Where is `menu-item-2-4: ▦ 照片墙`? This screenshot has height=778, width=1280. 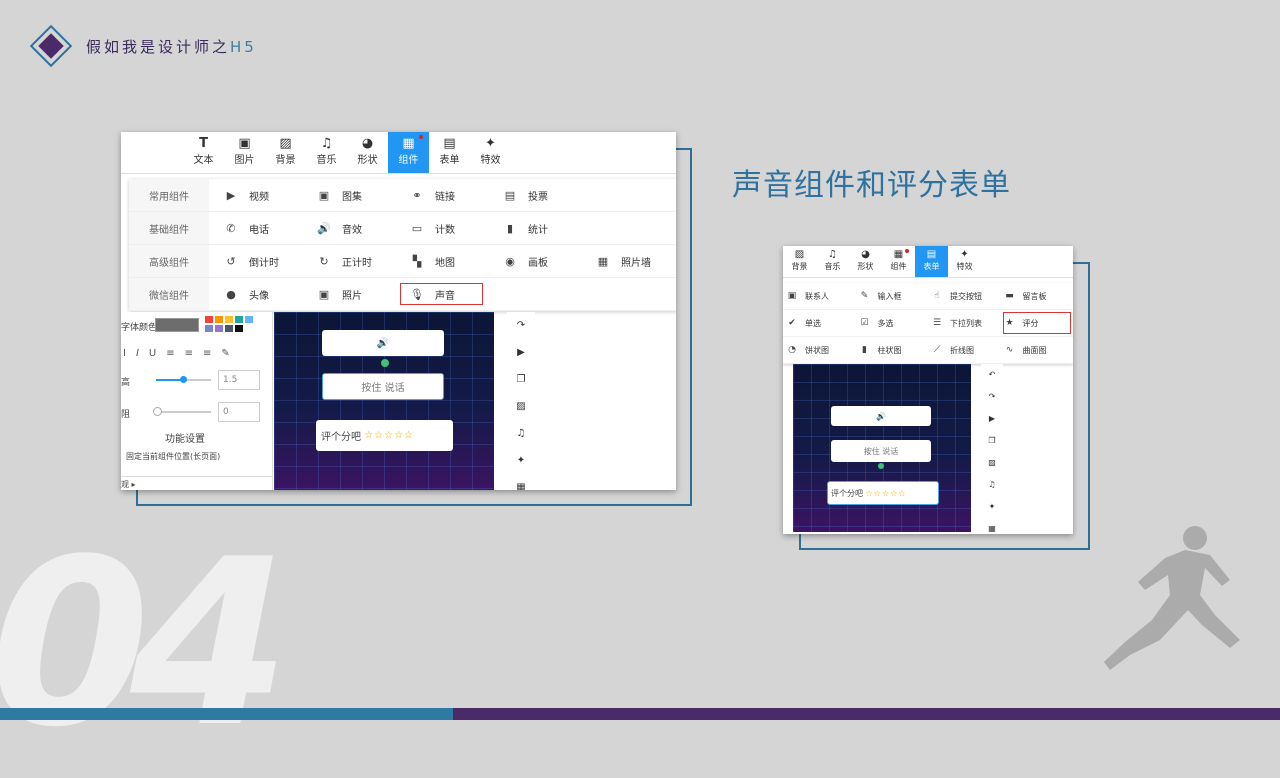
menu-item-2-4: ▦ 照片墙 is located at coordinates (627, 261).